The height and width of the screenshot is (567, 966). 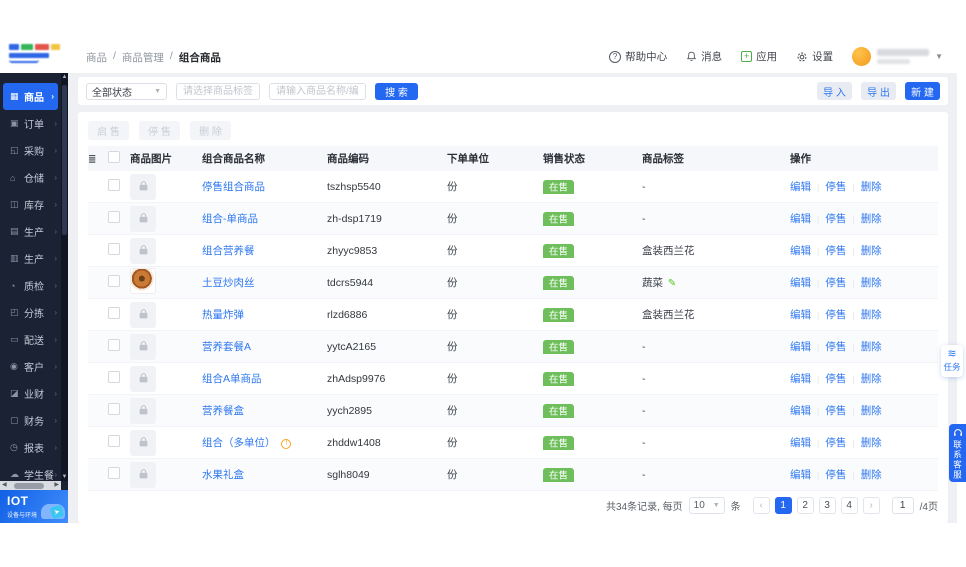 I want to click on stop-sale-bulk-button: 停 售, so click(x=159, y=130).